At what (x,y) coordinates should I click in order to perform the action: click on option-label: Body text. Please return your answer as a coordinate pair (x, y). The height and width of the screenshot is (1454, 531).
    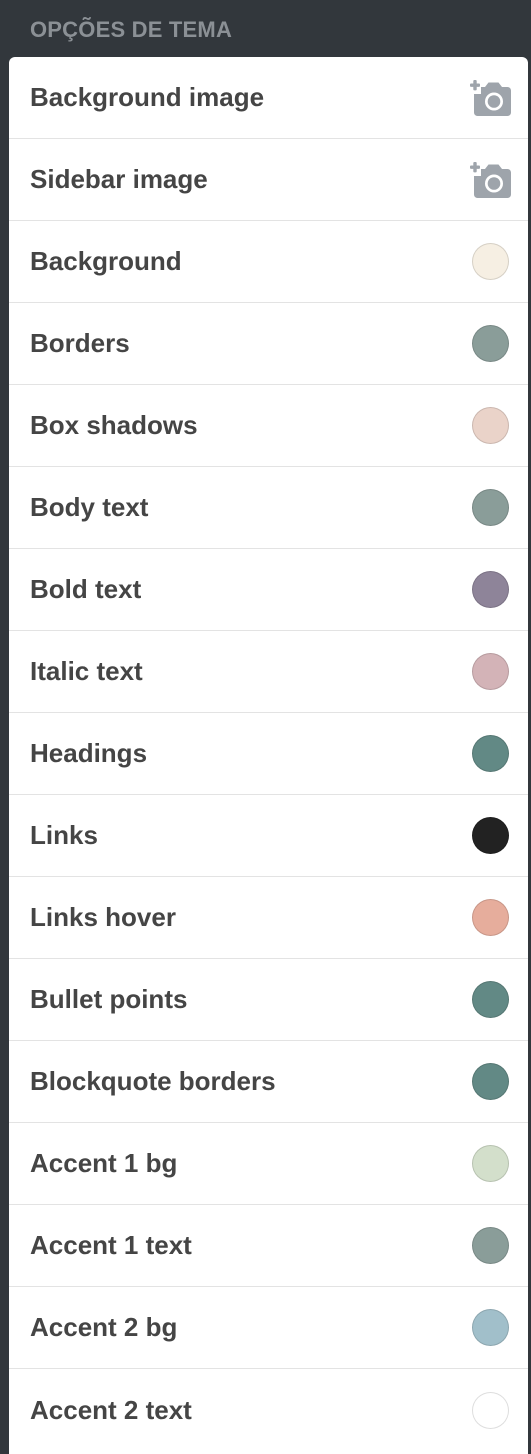
    Looking at the image, I should click on (89, 507).